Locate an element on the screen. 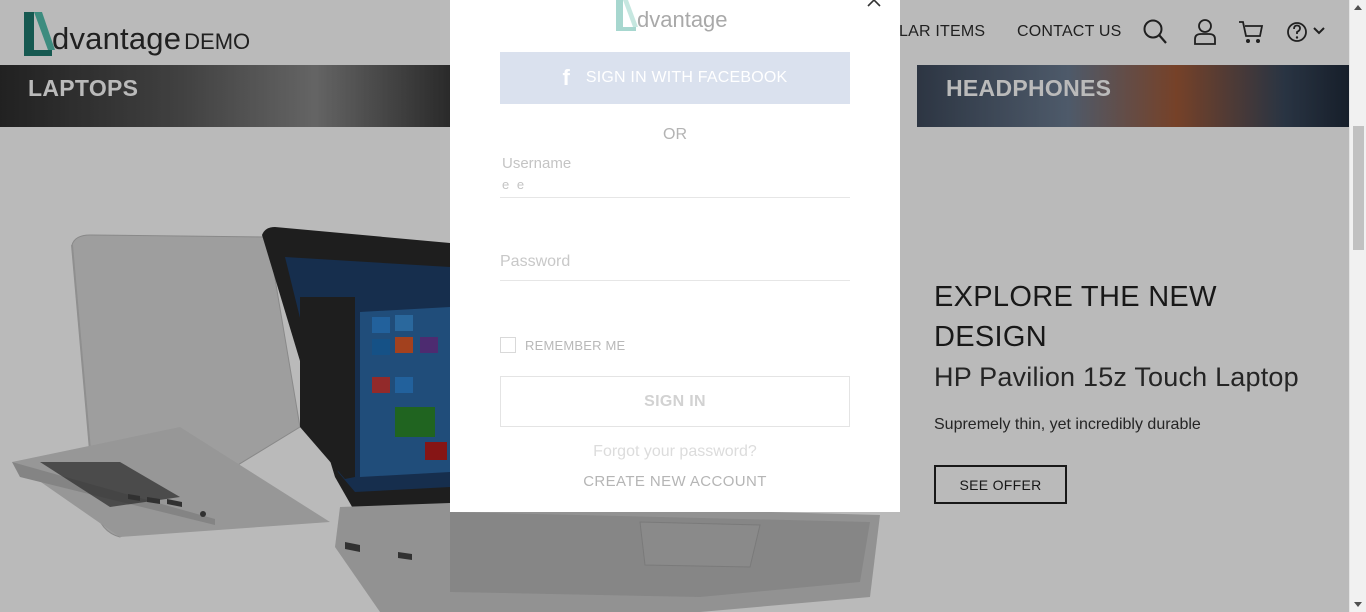  page-scrollbar is located at coordinates (1357, 306).